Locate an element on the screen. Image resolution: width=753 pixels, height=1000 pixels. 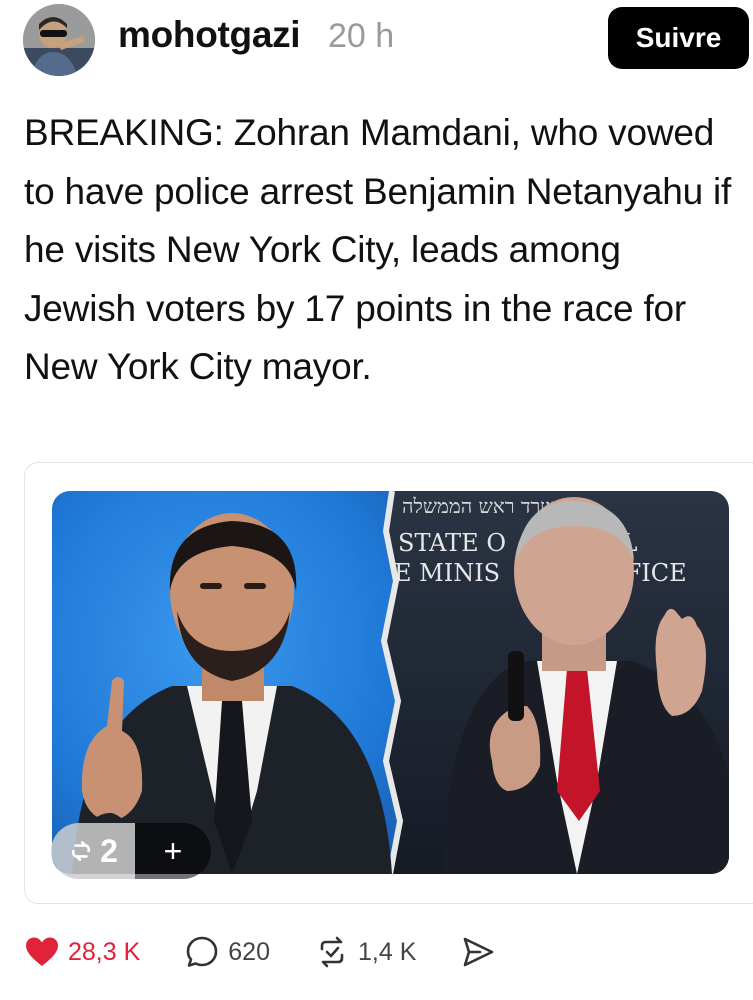
image-add-button: + is located at coordinates (173, 851).